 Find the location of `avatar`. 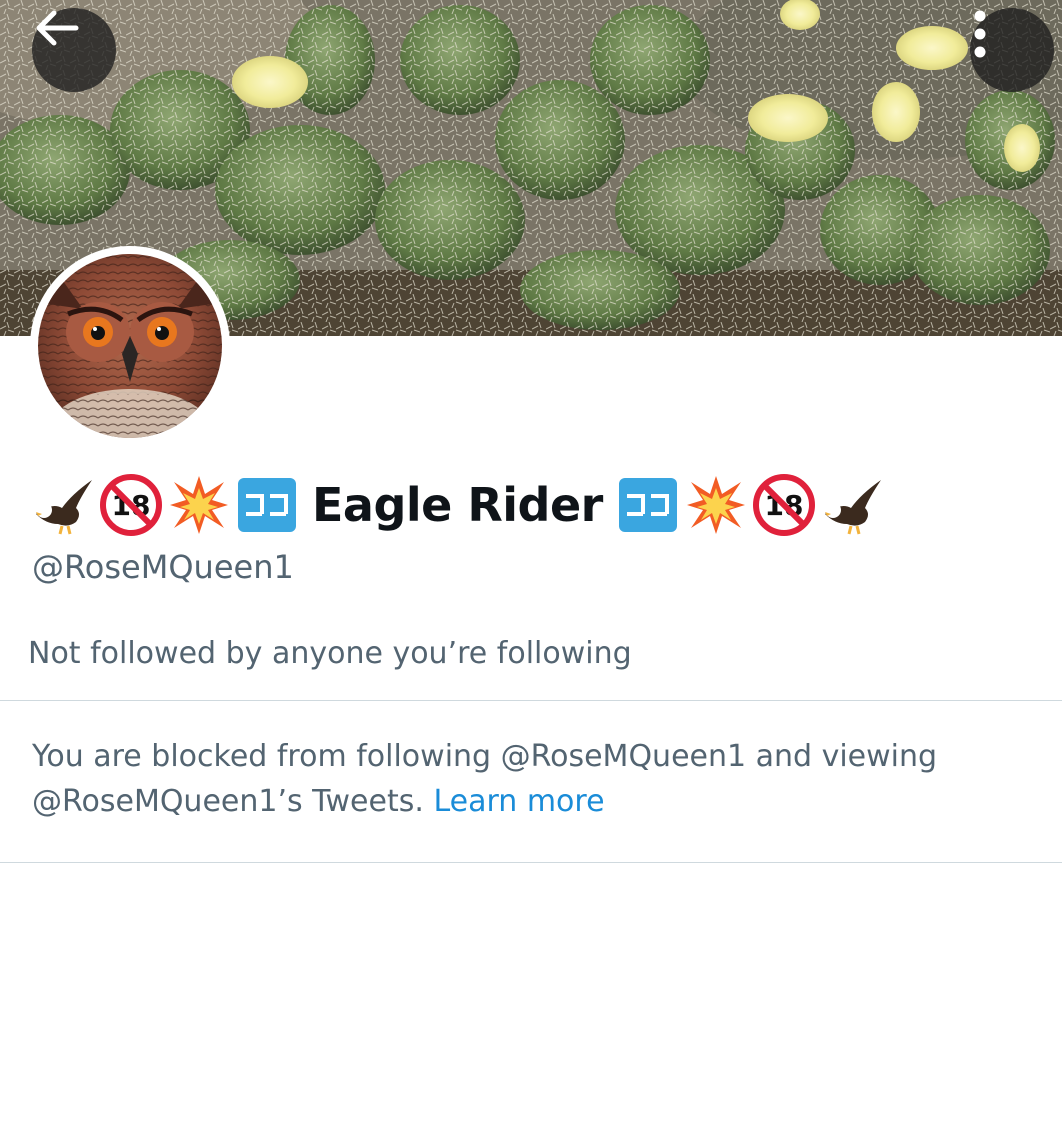

avatar is located at coordinates (130, 346).